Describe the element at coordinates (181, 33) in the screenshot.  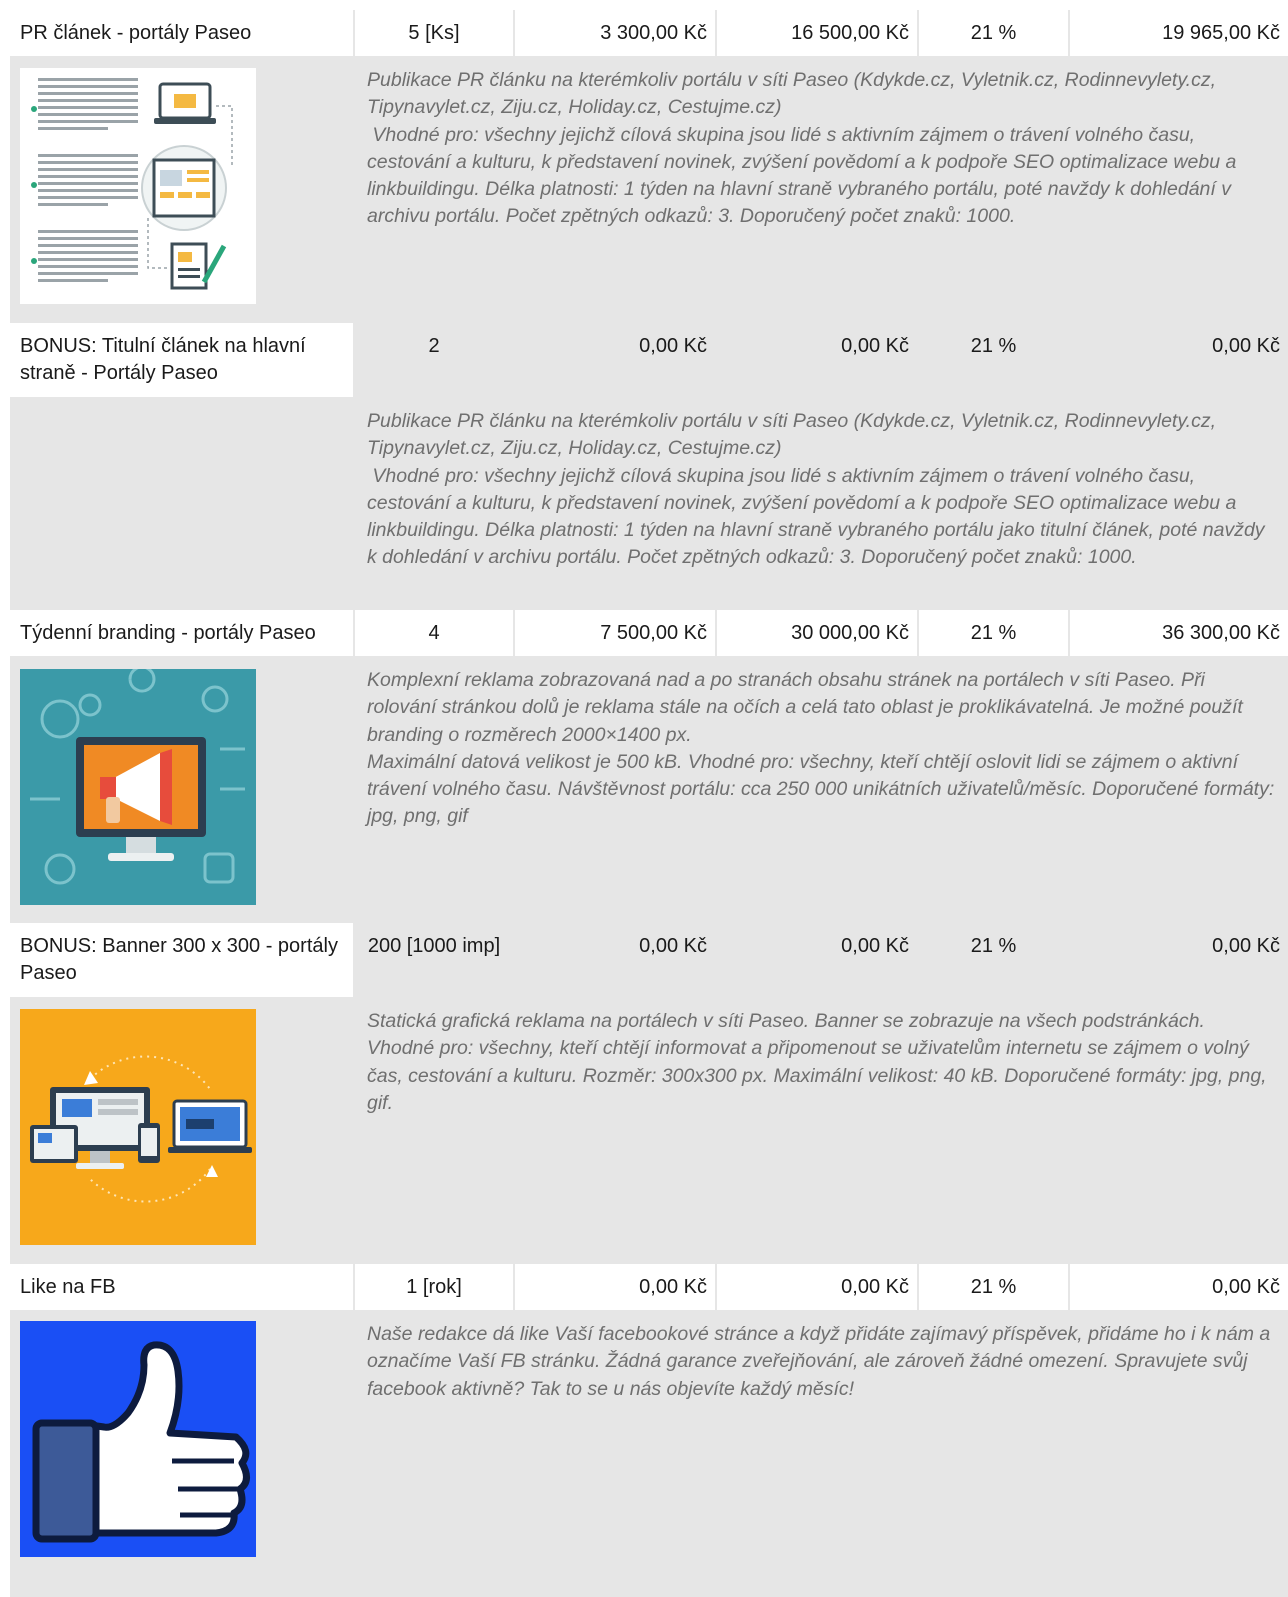
I see `item-name: PR článek - portály Paseo` at that location.